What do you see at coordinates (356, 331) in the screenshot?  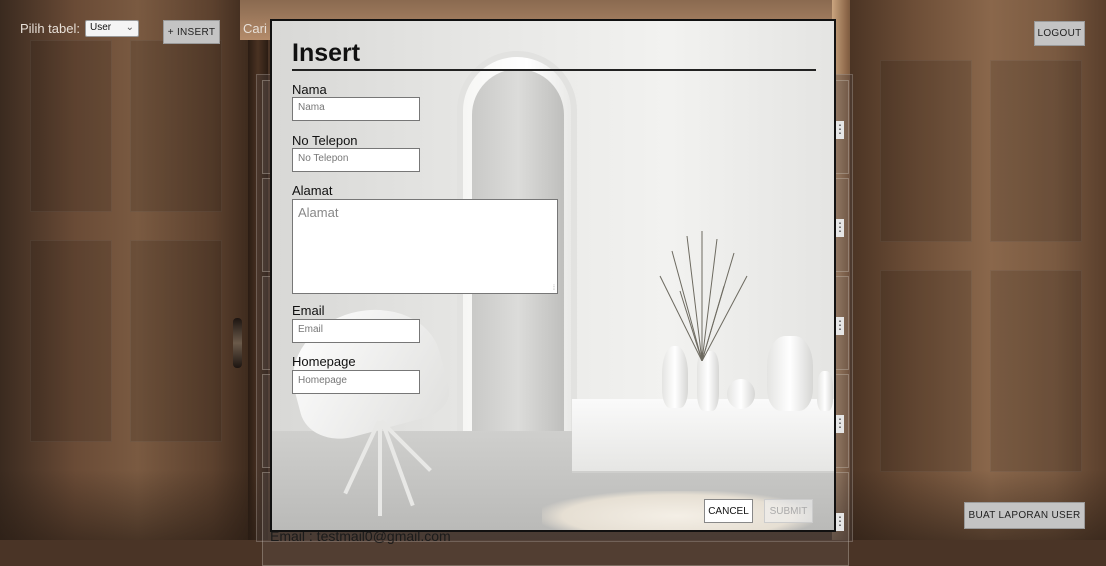 I see `email-input: Email` at bounding box center [356, 331].